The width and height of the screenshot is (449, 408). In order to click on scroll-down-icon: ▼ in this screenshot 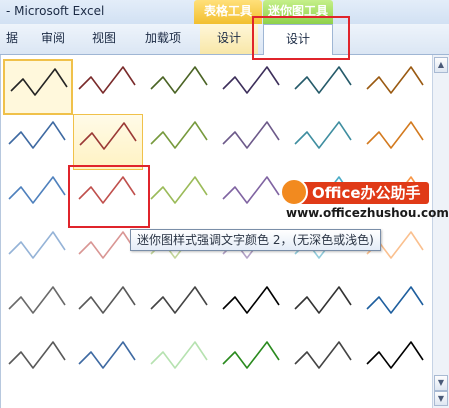, I will do `click(441, 383)`.